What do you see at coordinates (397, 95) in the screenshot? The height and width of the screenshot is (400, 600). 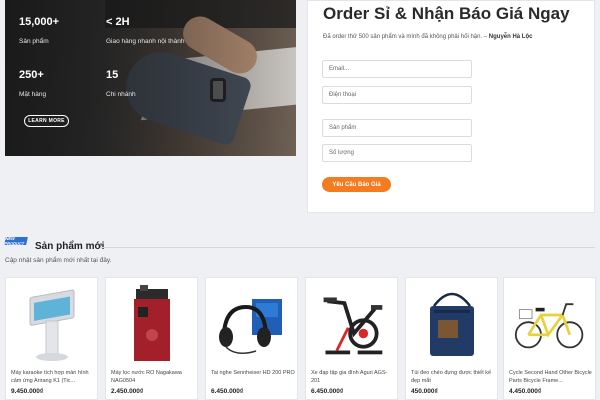 I see `phone-field: Điện thoại` at bounding box center [397, 95].